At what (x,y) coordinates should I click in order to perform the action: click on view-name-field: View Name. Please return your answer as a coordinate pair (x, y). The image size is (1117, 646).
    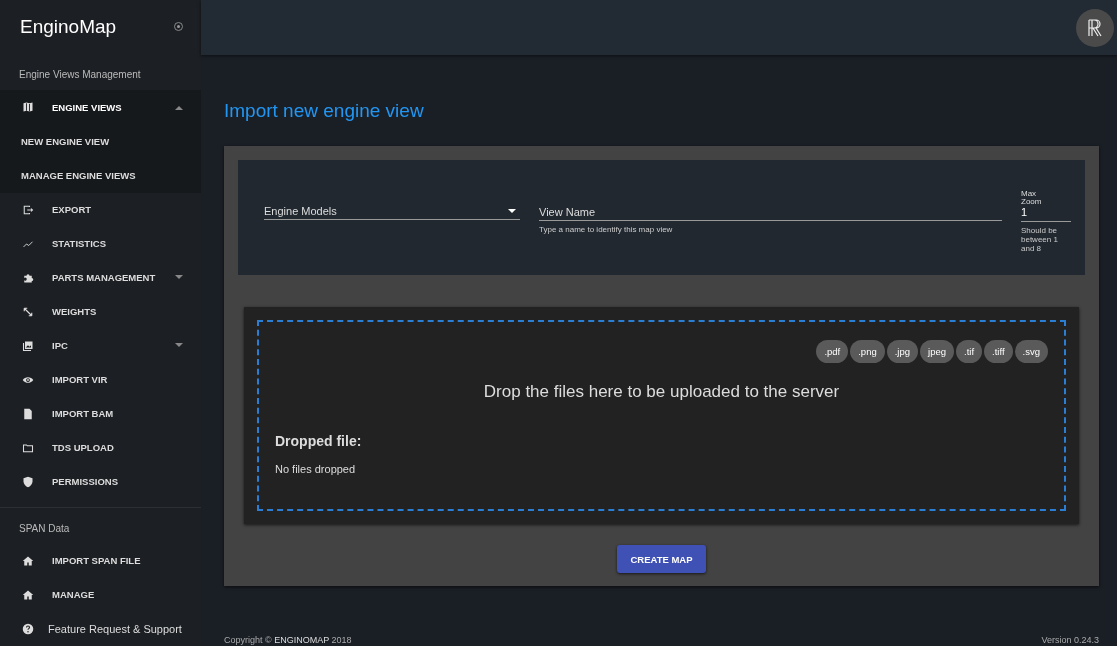
    Looking at the image, I should click on (770, 212).